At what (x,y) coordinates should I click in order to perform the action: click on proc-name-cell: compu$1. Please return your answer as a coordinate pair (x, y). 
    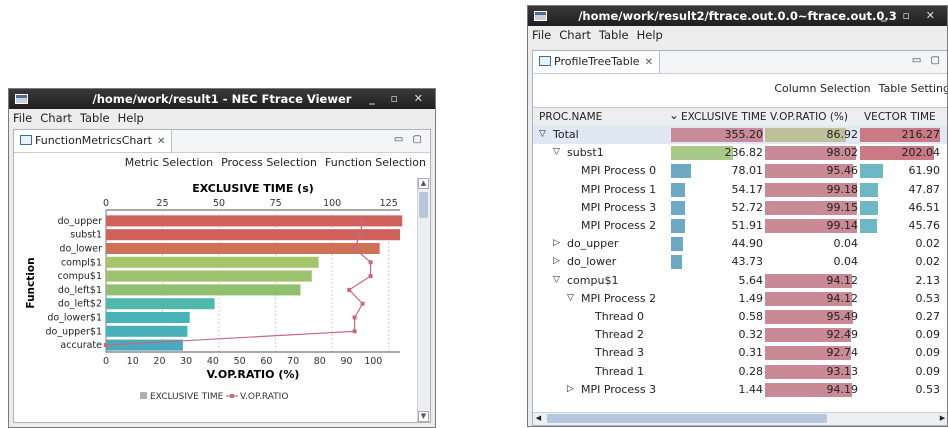
    Looking at the image, I should click on (593, 280).